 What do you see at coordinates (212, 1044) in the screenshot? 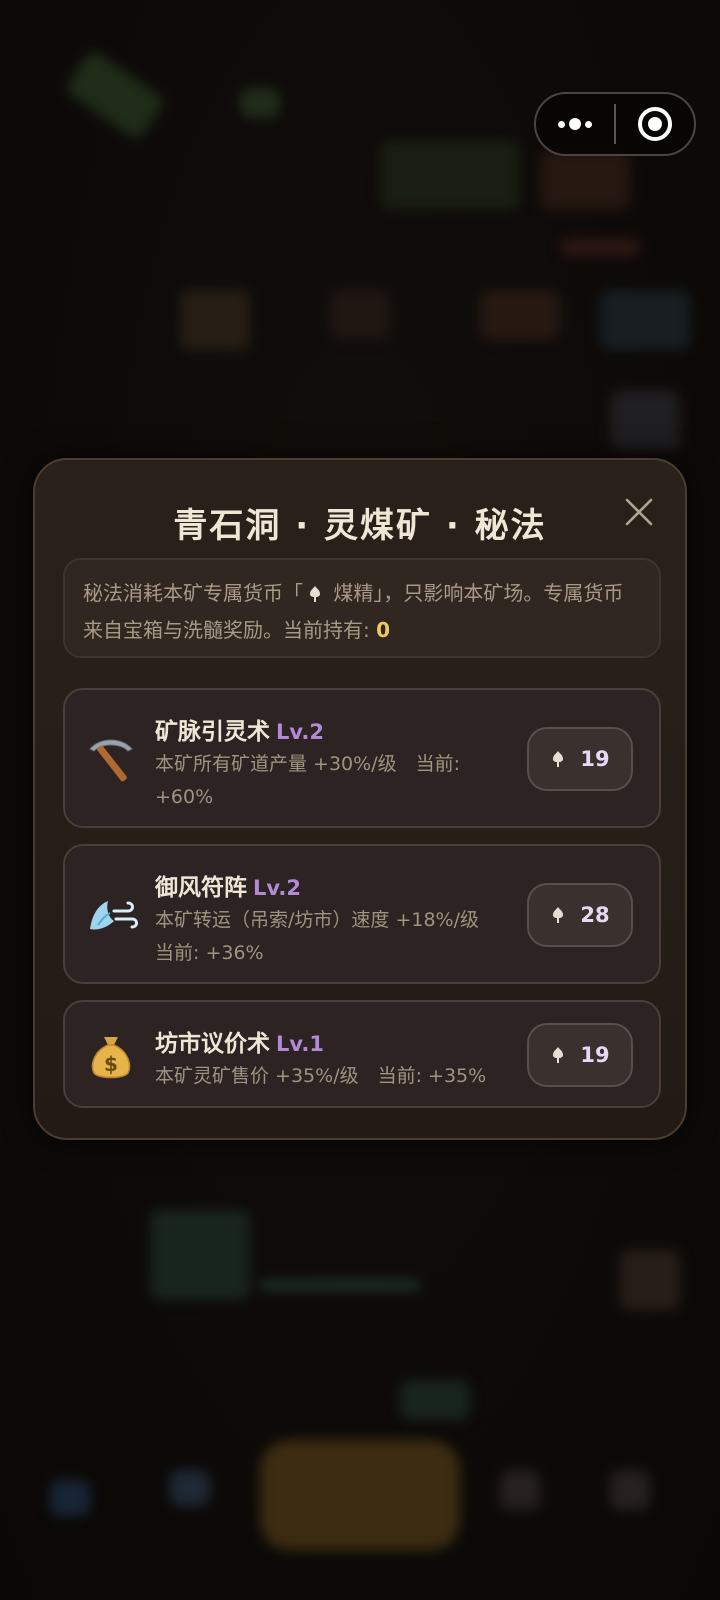
I see `skill-name-text: 坊市议价术` at bounding box center [212, 1044].